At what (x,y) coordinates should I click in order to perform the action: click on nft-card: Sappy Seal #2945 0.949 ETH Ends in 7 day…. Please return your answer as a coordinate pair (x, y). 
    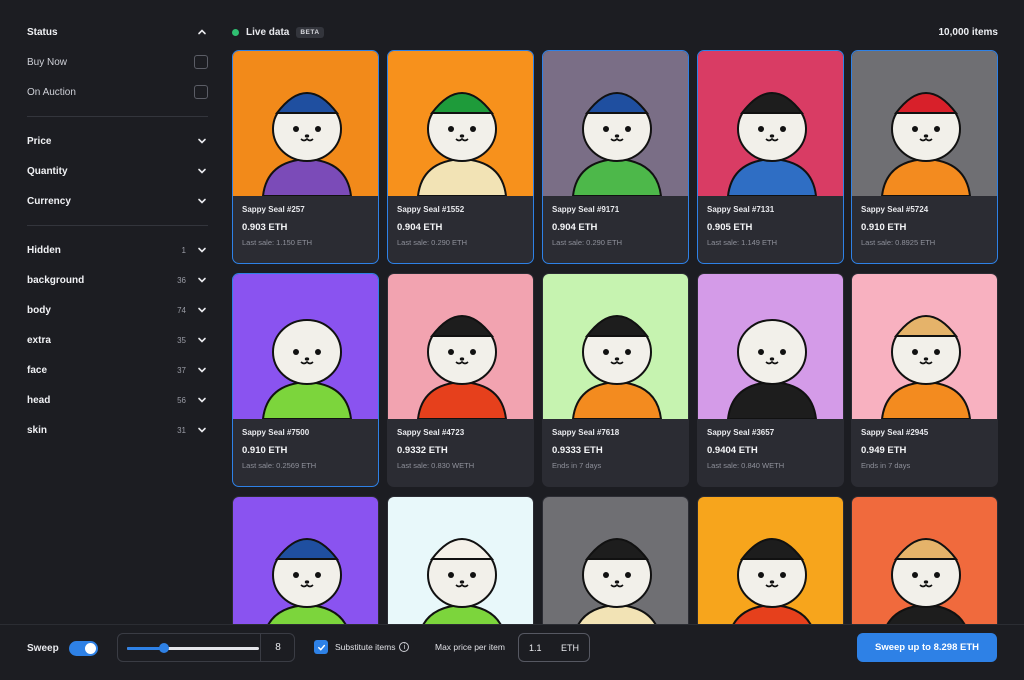
    Looking at the image, I should click on (924, 380).